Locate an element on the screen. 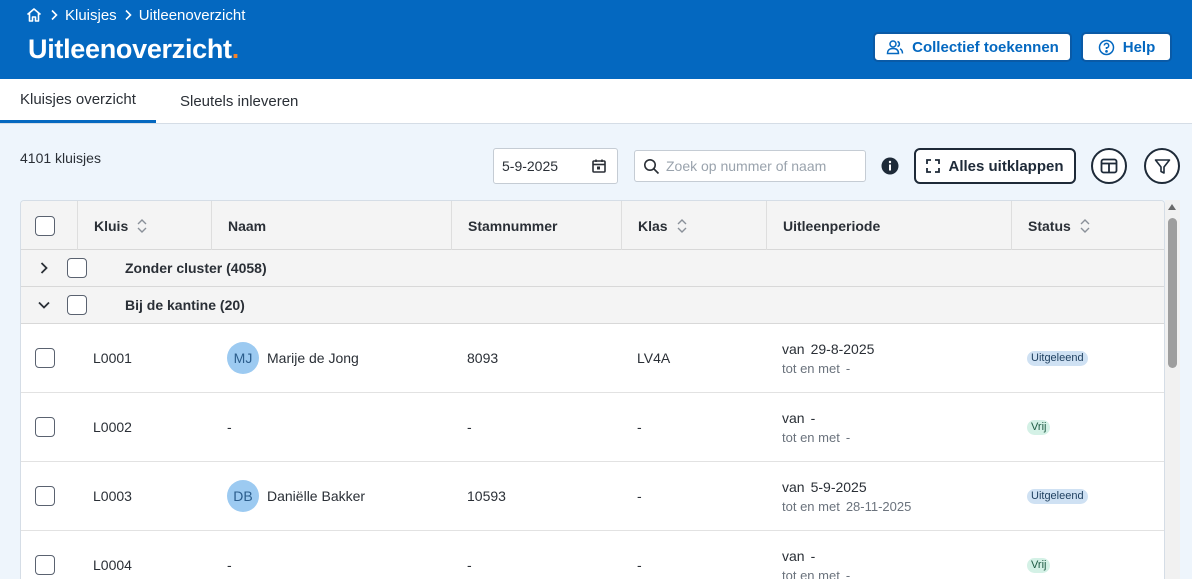 This screenshot has width=1192, height=579. collectief-toekennen-button: Collectief toekennen is located at coordinates (972, 47).